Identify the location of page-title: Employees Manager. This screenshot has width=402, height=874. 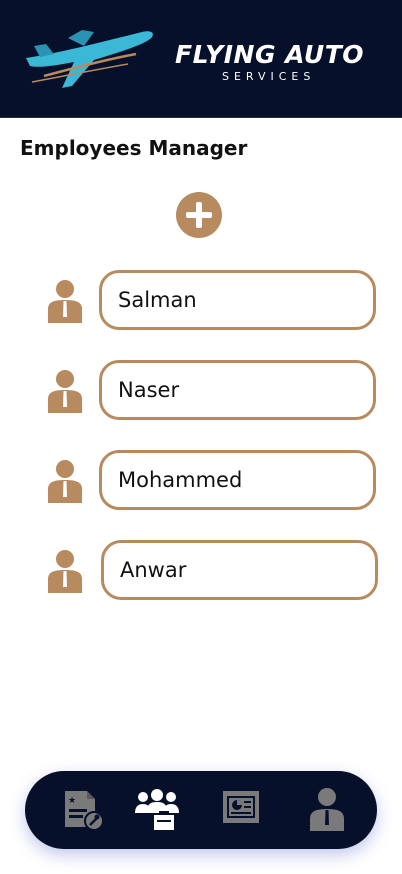
(134, 148).